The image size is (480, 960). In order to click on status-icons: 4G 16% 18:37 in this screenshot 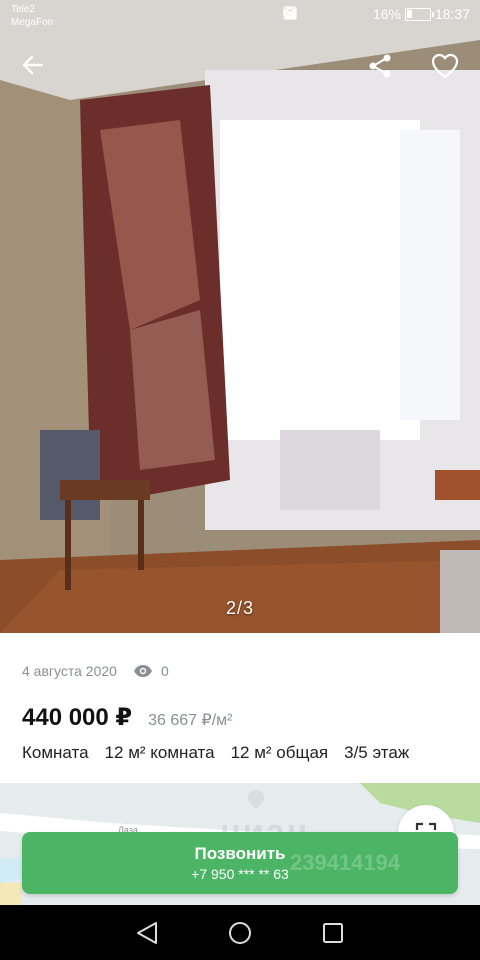, I will do `click(376, 14)`.